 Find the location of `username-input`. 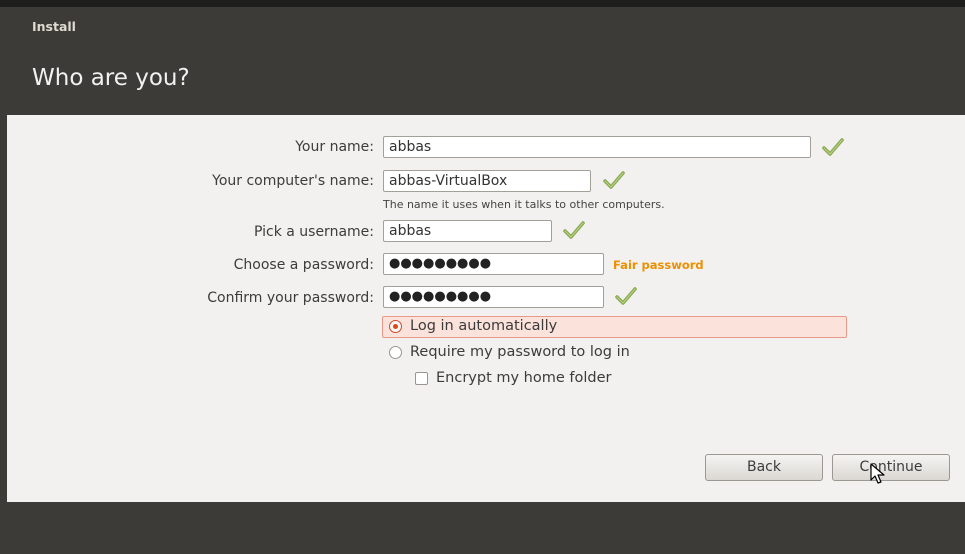

username-input is located at coordinates (467, 231).